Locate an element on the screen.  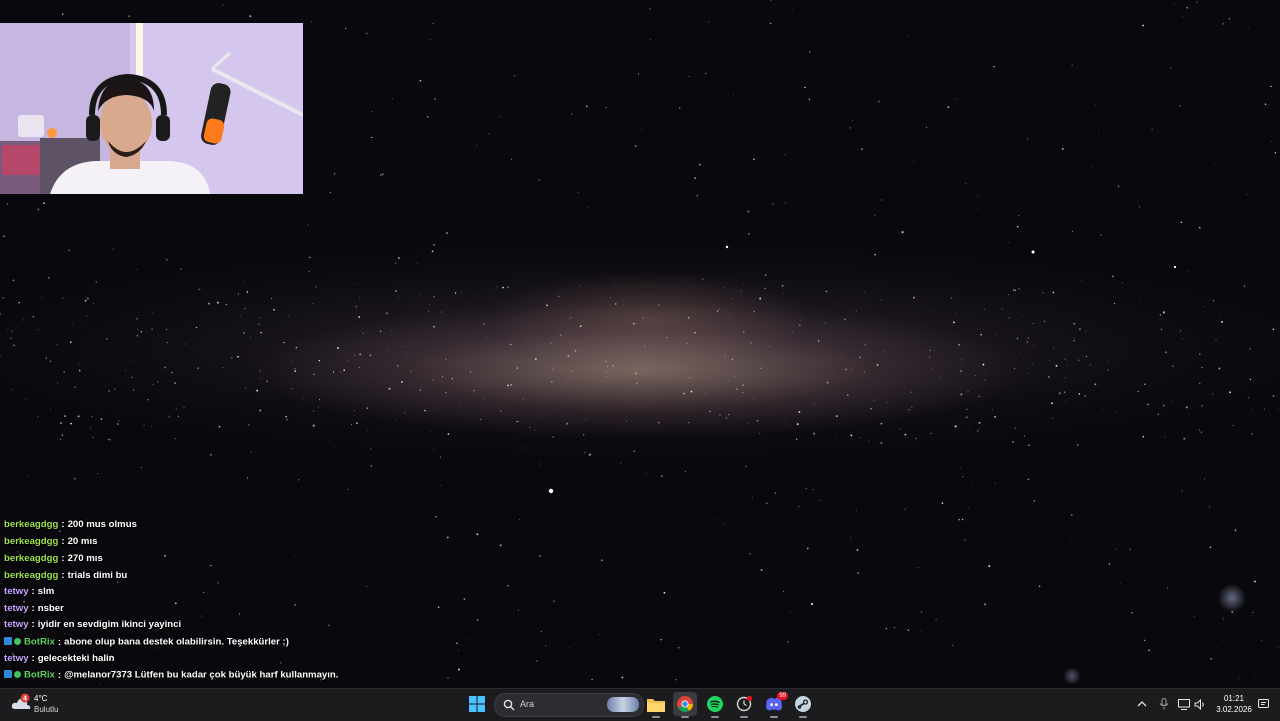
file-explorer-button is located at coordinates (656, 704).